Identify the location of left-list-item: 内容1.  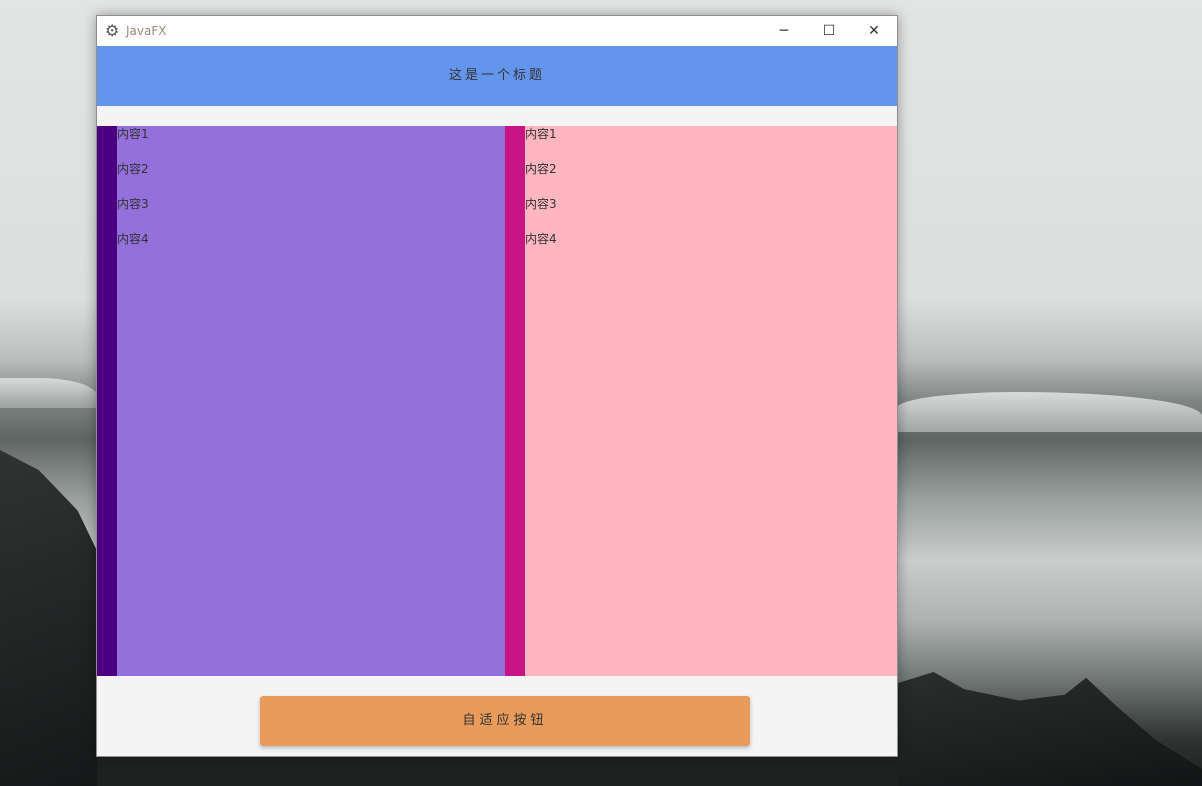
(133, 134).